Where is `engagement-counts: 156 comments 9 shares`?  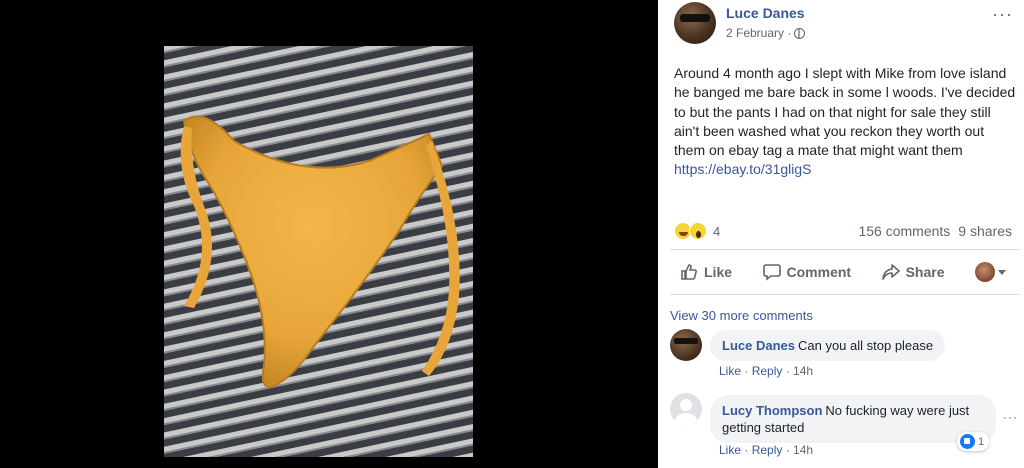 engagement-counts: 156 comments 9 shares is located at coordinates (935, 231).